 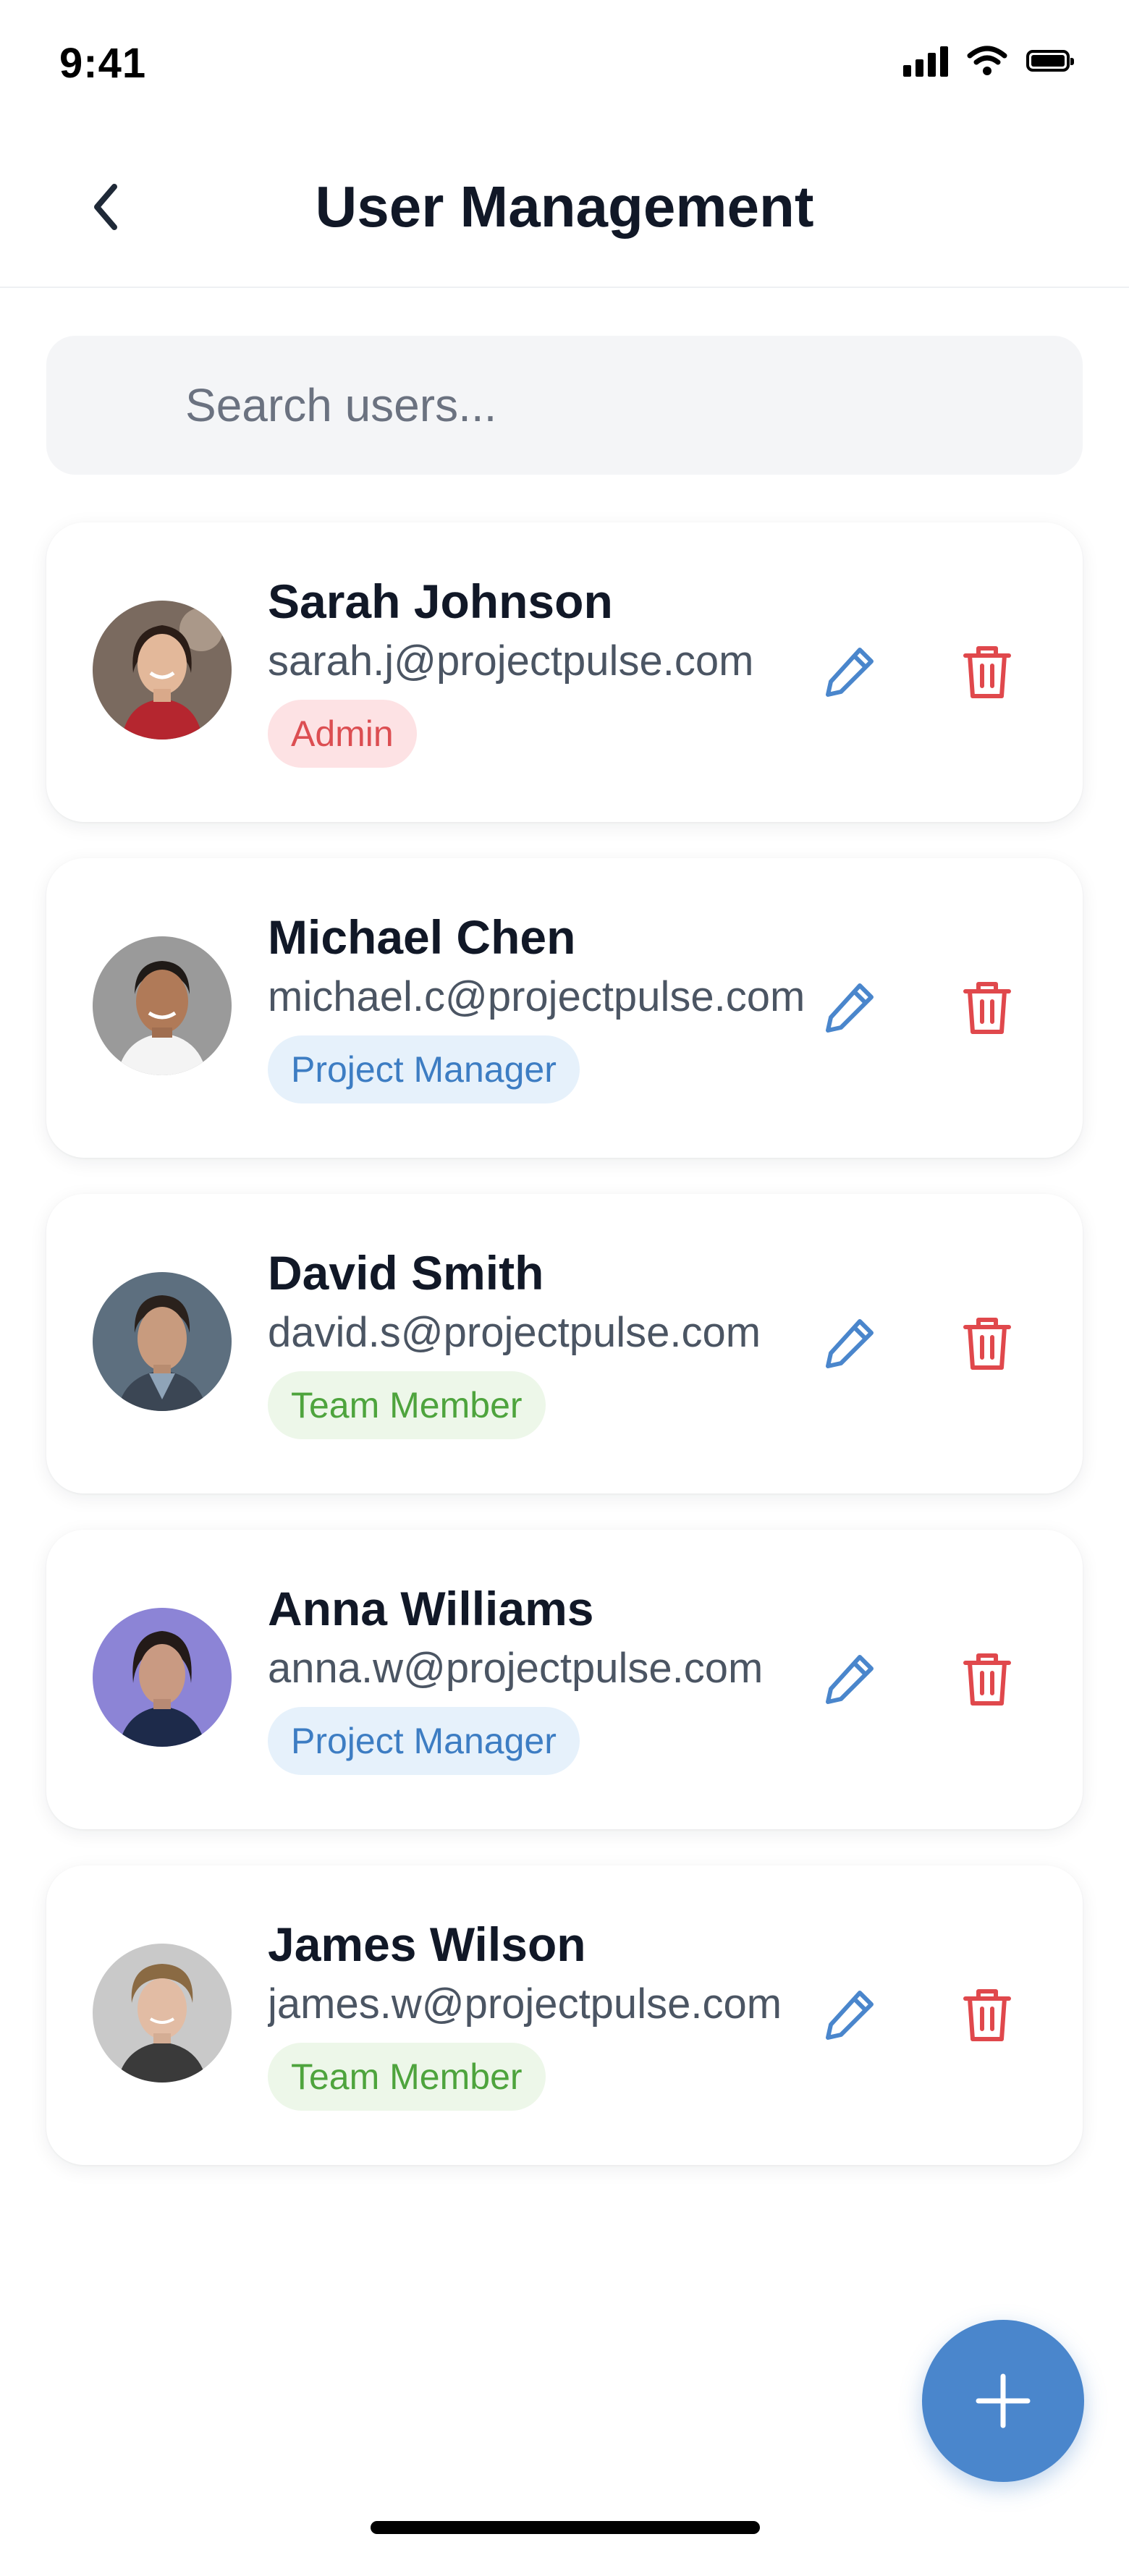 What do you see at coordinates (536, 997) in the screenshot?
I see `user-email: michael.c@projectpulse.com` at bounding box center [536, 997].